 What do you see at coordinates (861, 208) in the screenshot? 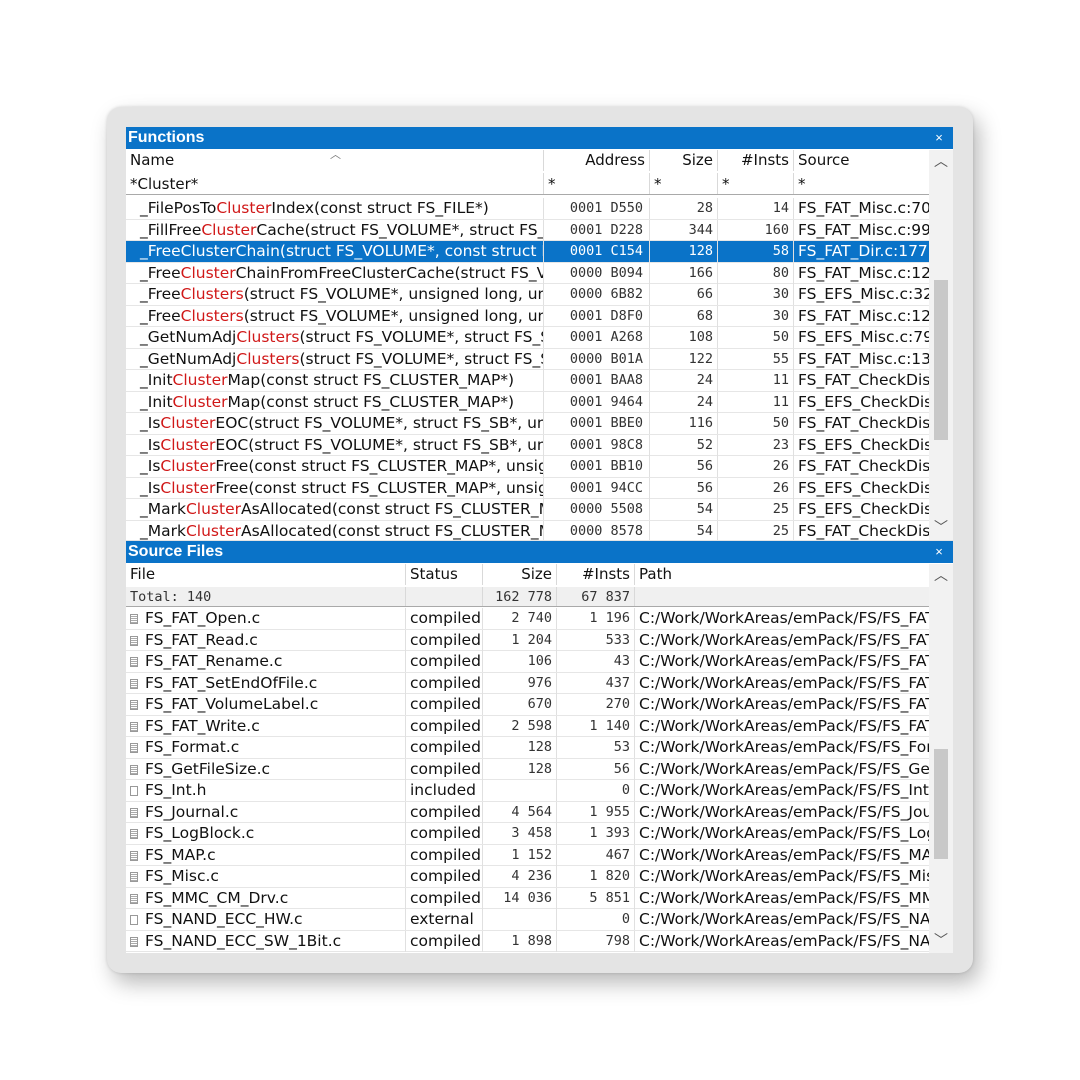
I see `function-source: FS_FAT_Misc.c:709` at bounding box center [861, 208].